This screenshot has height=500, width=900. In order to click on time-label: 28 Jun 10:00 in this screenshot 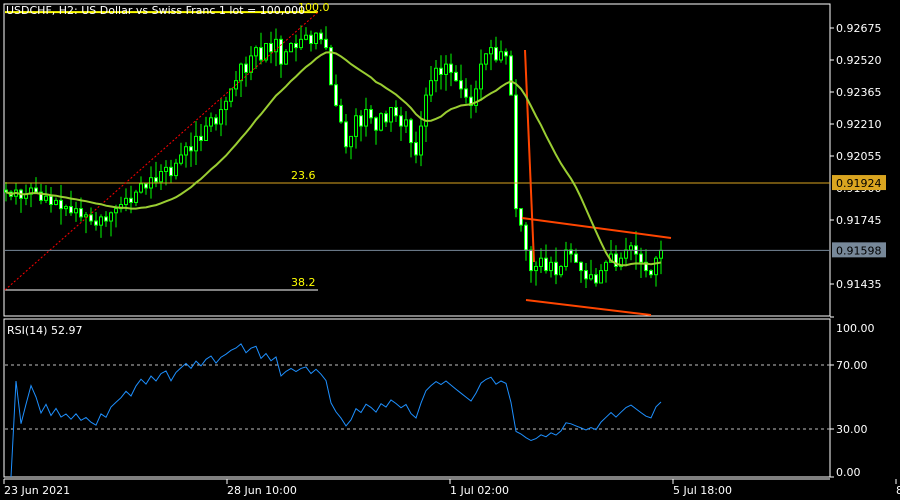, I will do `click(262, 490)`.